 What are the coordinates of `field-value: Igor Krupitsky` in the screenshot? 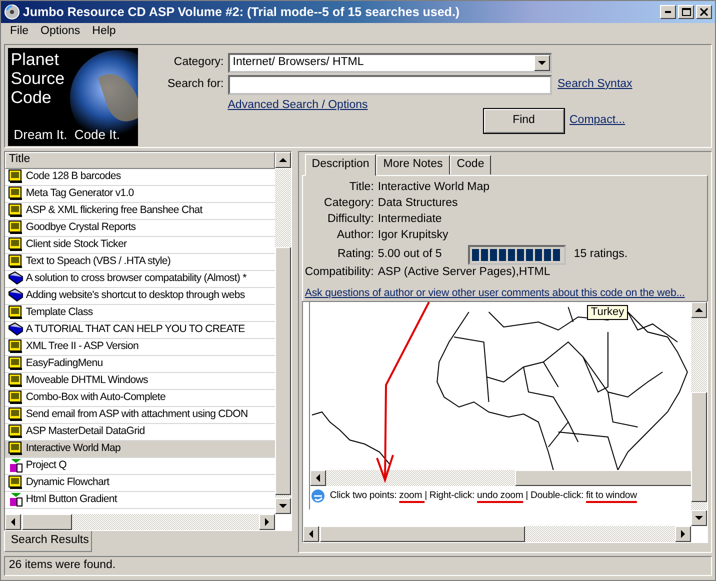 It's located at (413, 236).